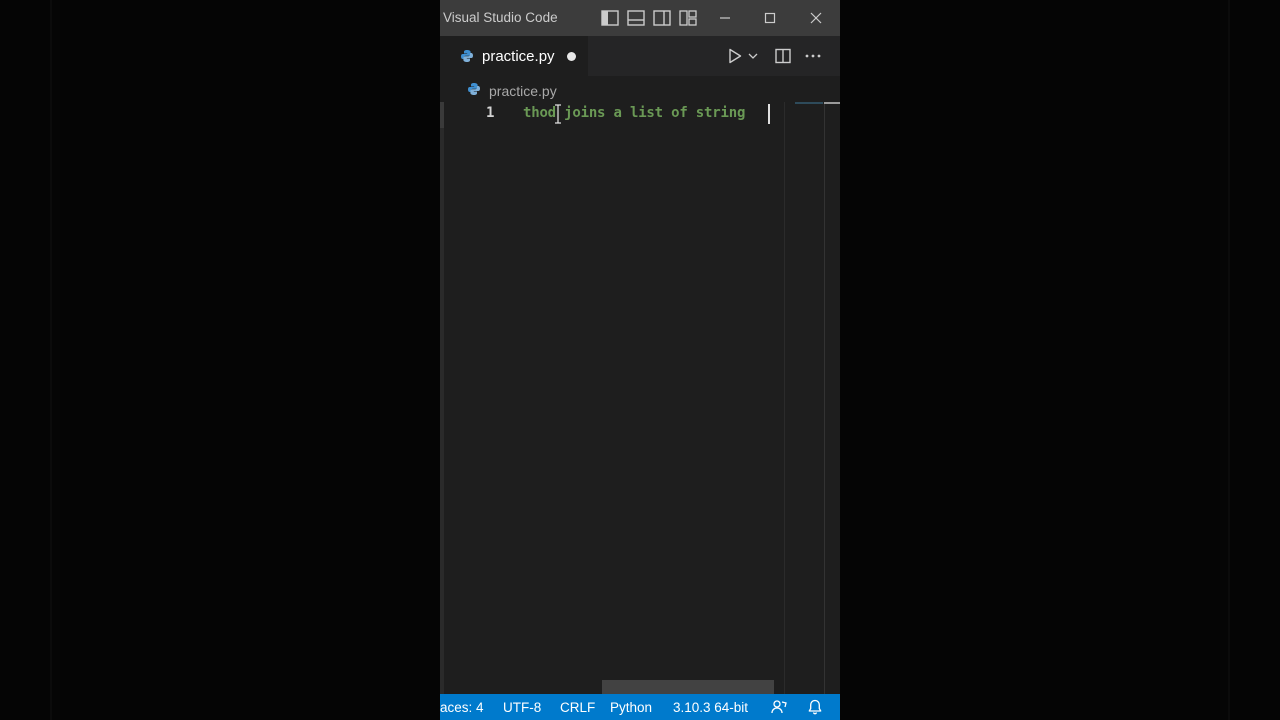 This screenshot has width=1280, height=720. What do you see at coordinates (462, 707) in the screenshot?
I see `status-indentation: aces: 4` at bounding box center [462, 707].